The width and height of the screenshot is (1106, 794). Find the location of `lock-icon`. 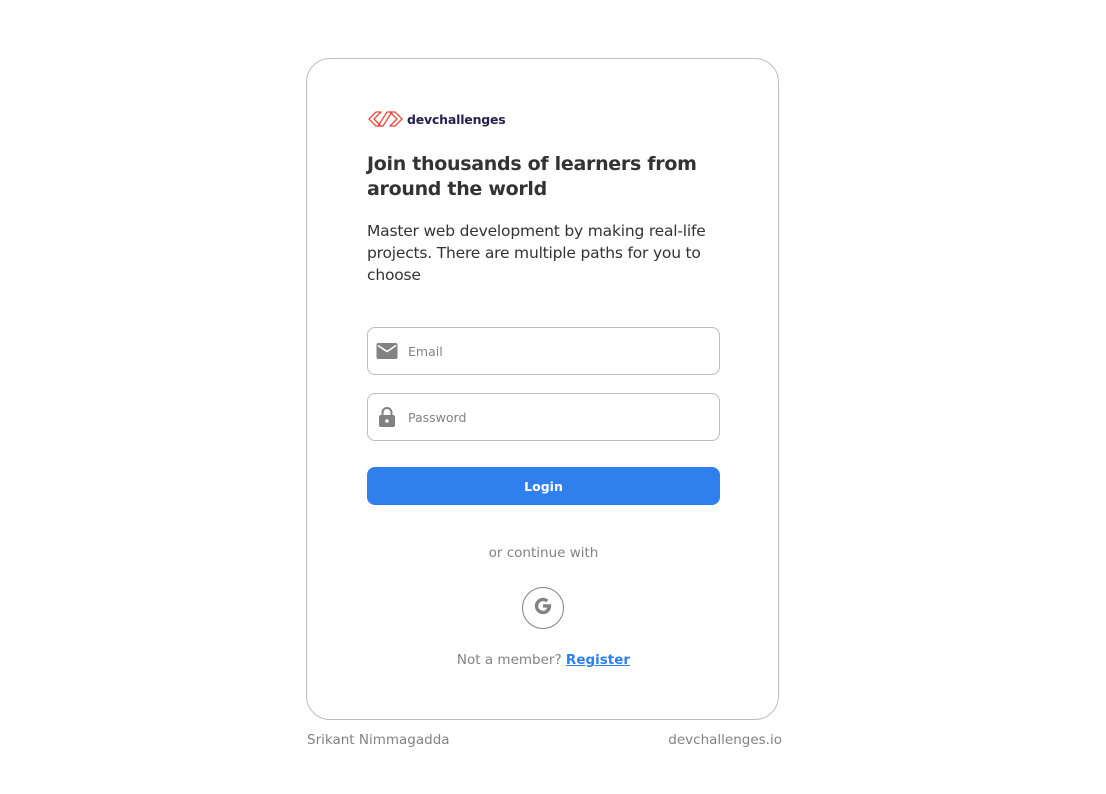

lock-icon is located at coordinates (387, 417).